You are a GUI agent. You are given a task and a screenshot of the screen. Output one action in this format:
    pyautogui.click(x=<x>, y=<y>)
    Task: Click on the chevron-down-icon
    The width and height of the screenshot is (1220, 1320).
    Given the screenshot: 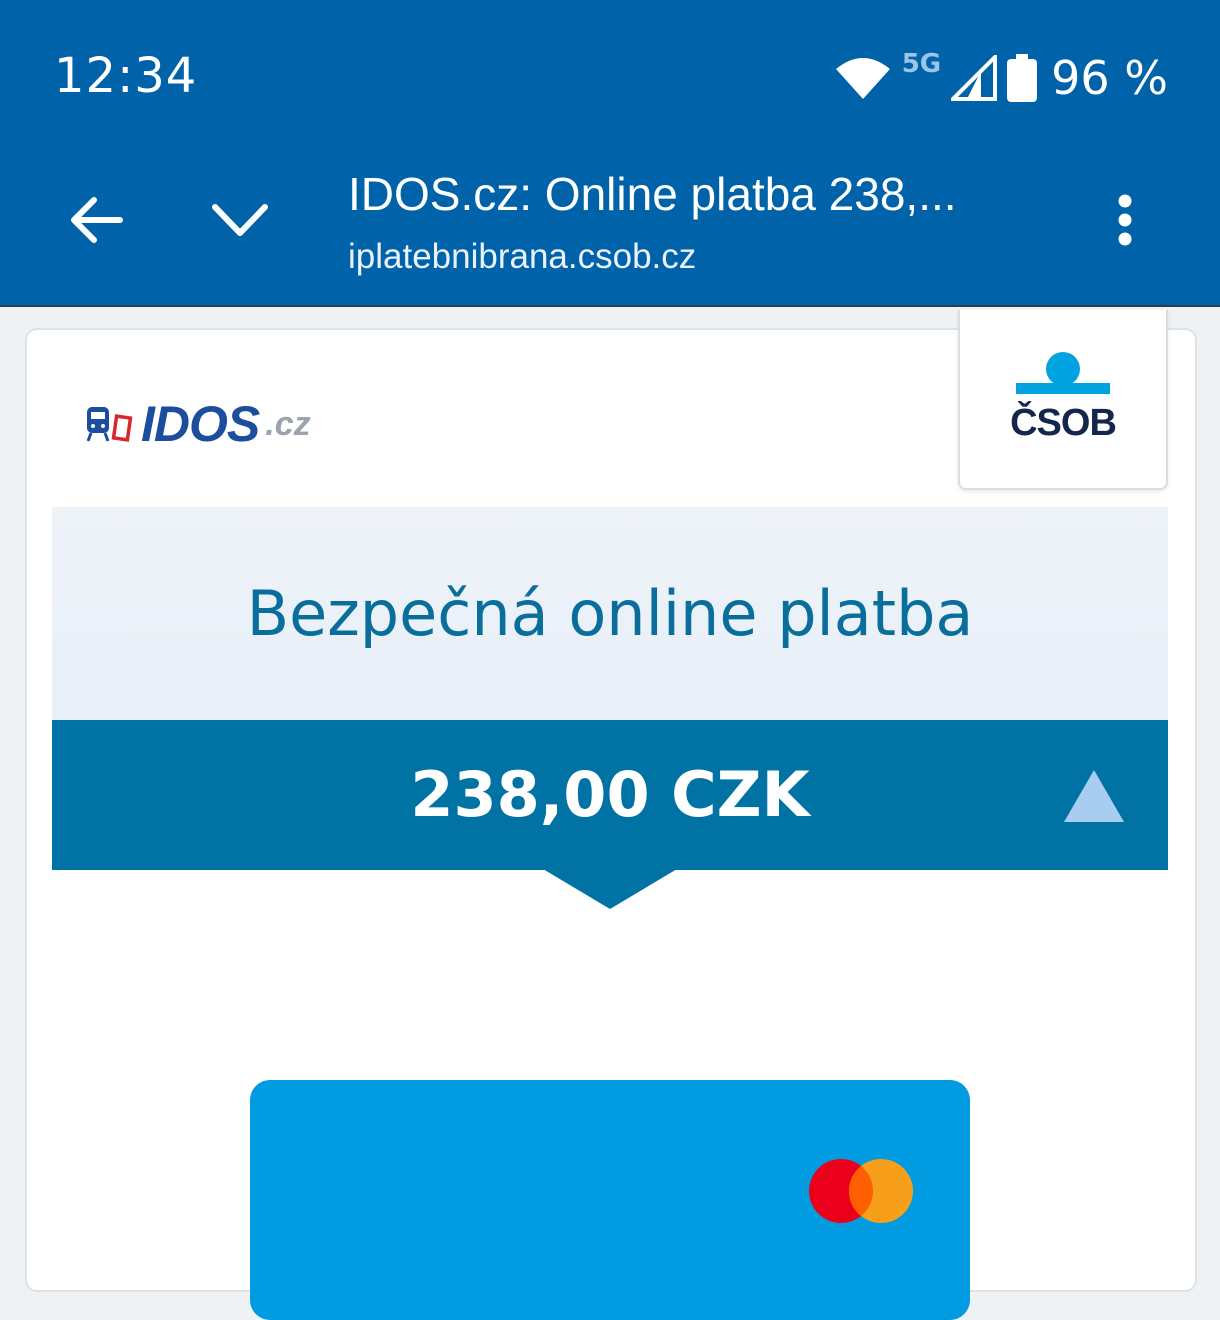 What is the action you would take?
    pyautogui.click(x=240, y=220)
    